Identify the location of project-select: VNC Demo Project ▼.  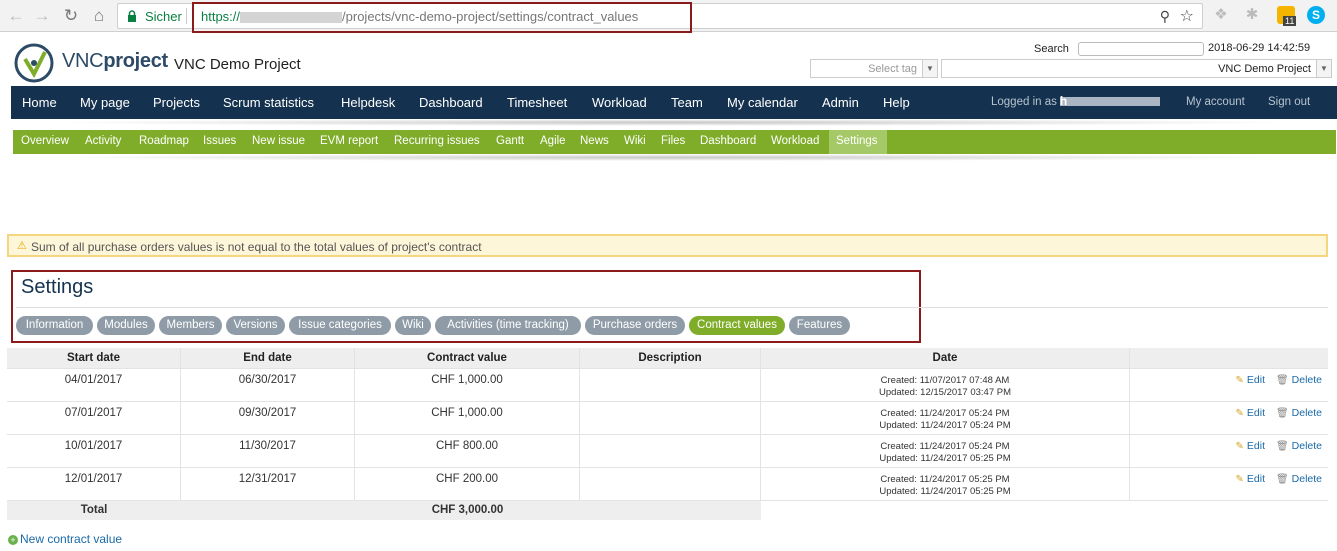
(1136, 68).